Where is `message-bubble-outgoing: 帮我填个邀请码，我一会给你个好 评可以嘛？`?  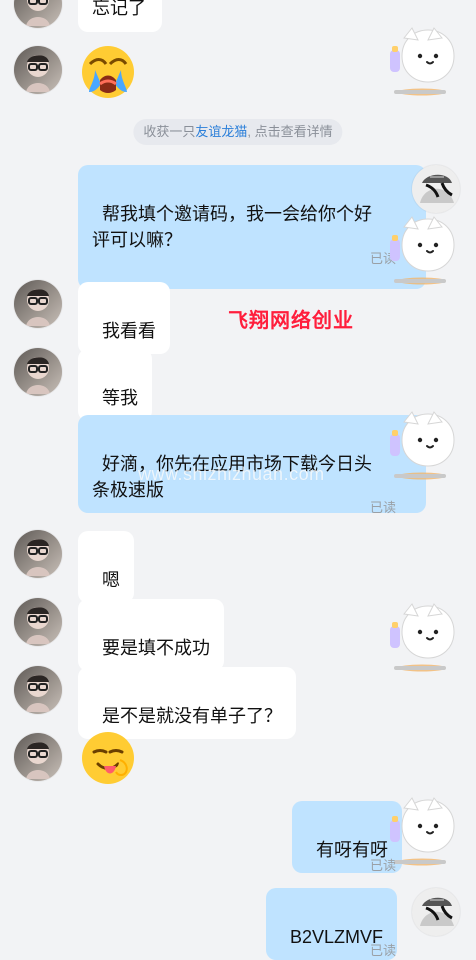 message-bubble-outgoing: 帮我填个邀请码，我一会给你个好 评可以嘛？ is located at coordinates (252, 247).